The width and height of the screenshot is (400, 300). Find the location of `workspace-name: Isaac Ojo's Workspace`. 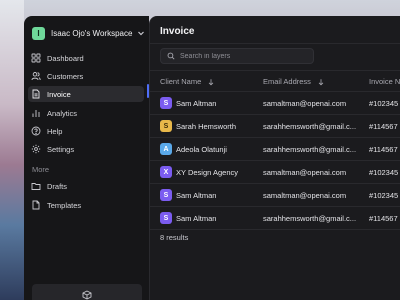

workspace-name: Isaac Ojo's Workspace is located at coordinates (92, 33).